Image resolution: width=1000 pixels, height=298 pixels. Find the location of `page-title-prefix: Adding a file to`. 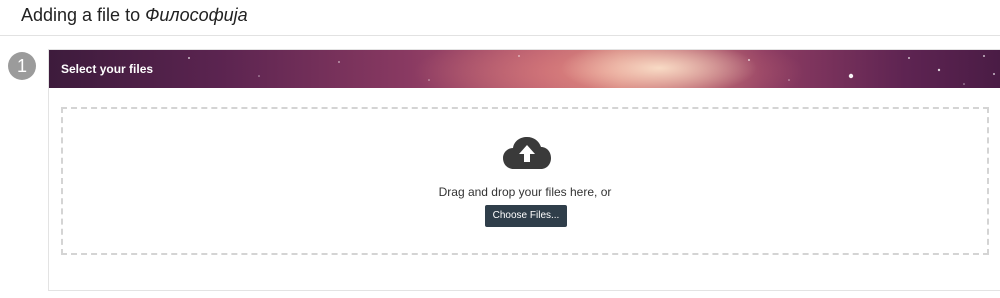

page-title-prefix: Adding a file to is located at coordinates (81, 15).